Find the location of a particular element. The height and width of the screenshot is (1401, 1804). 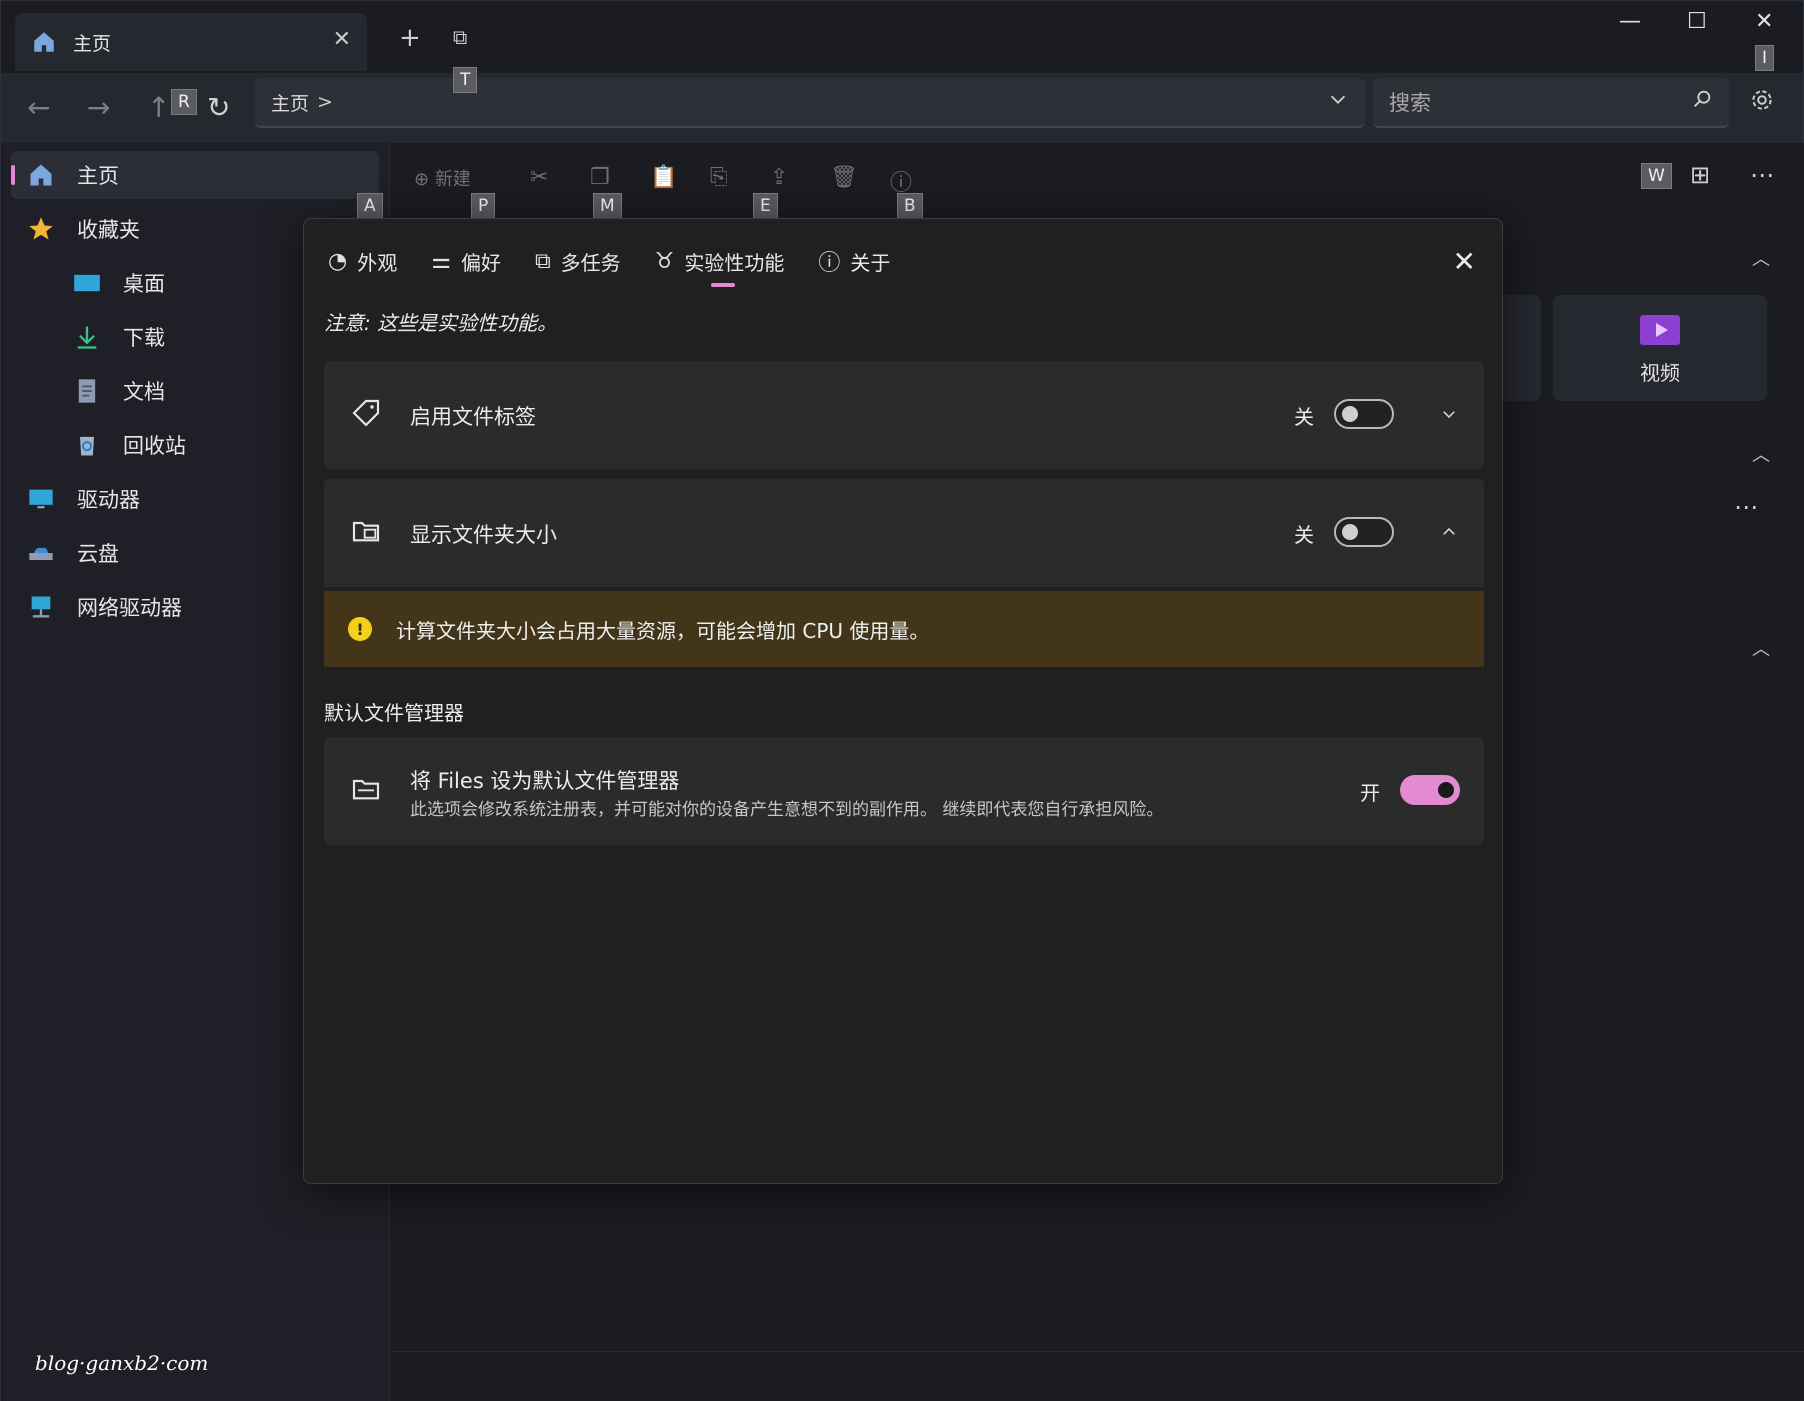

paste-icon: 📋 is located at coordinates (663, 177).